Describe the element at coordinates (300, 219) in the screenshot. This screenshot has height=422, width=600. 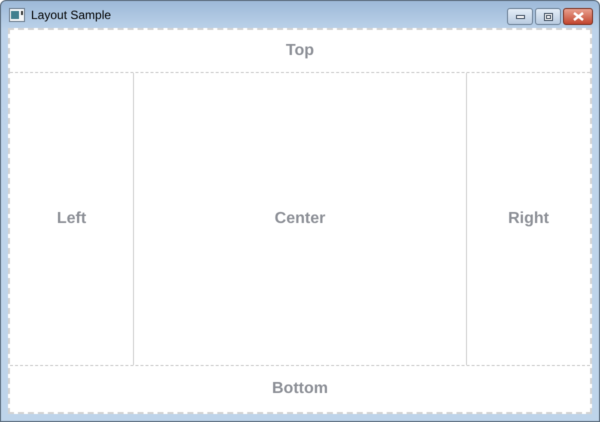
I see `center-label: Center` at that location.